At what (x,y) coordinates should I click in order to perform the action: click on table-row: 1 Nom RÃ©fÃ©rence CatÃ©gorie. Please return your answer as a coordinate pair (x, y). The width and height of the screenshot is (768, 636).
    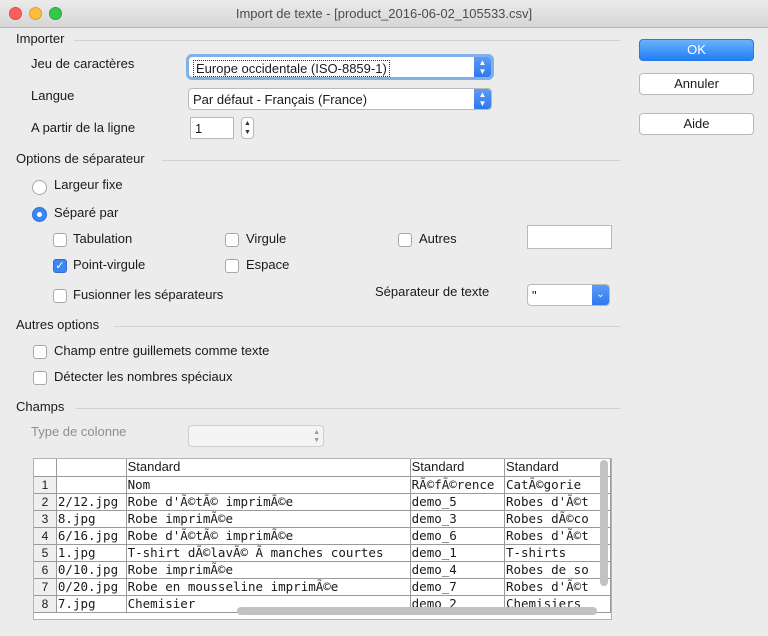
    Looking at the image, I should click on (322, 485).